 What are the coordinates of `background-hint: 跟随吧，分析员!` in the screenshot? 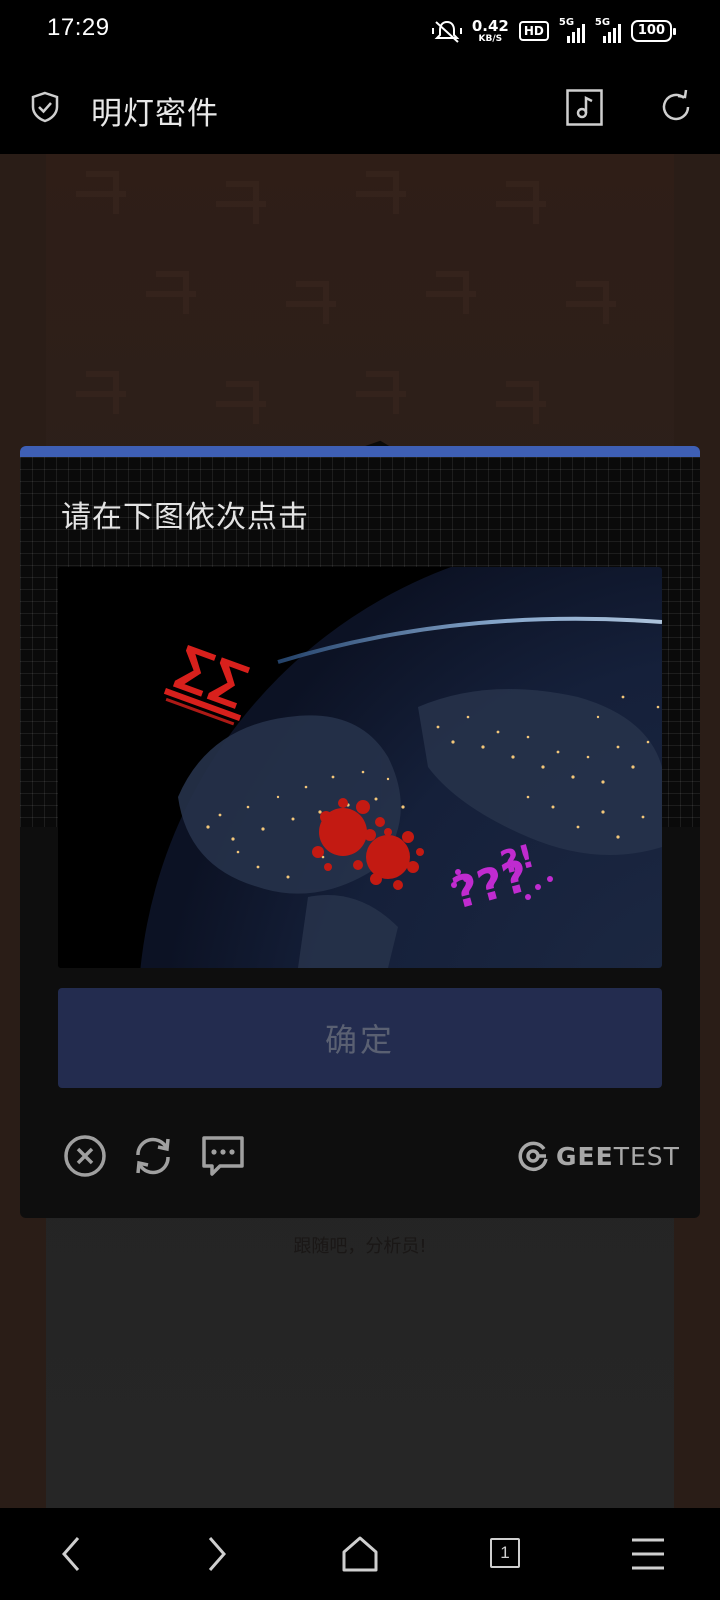 It's located at (360, 1246).